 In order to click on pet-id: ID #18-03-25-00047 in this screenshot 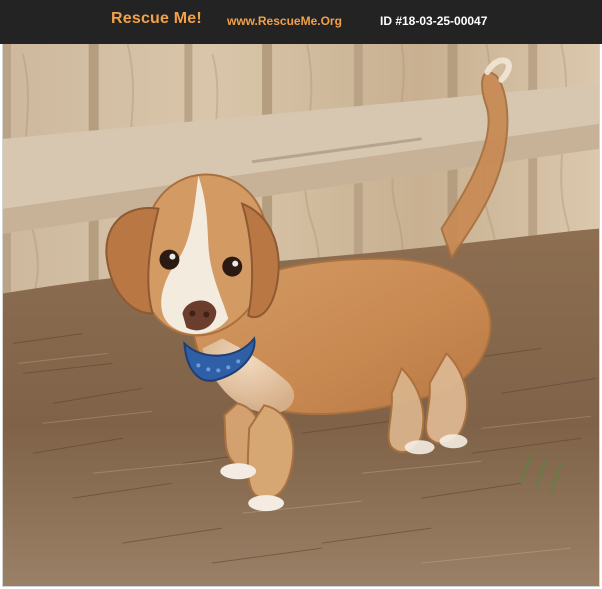, I will do `click(434, 21)`.